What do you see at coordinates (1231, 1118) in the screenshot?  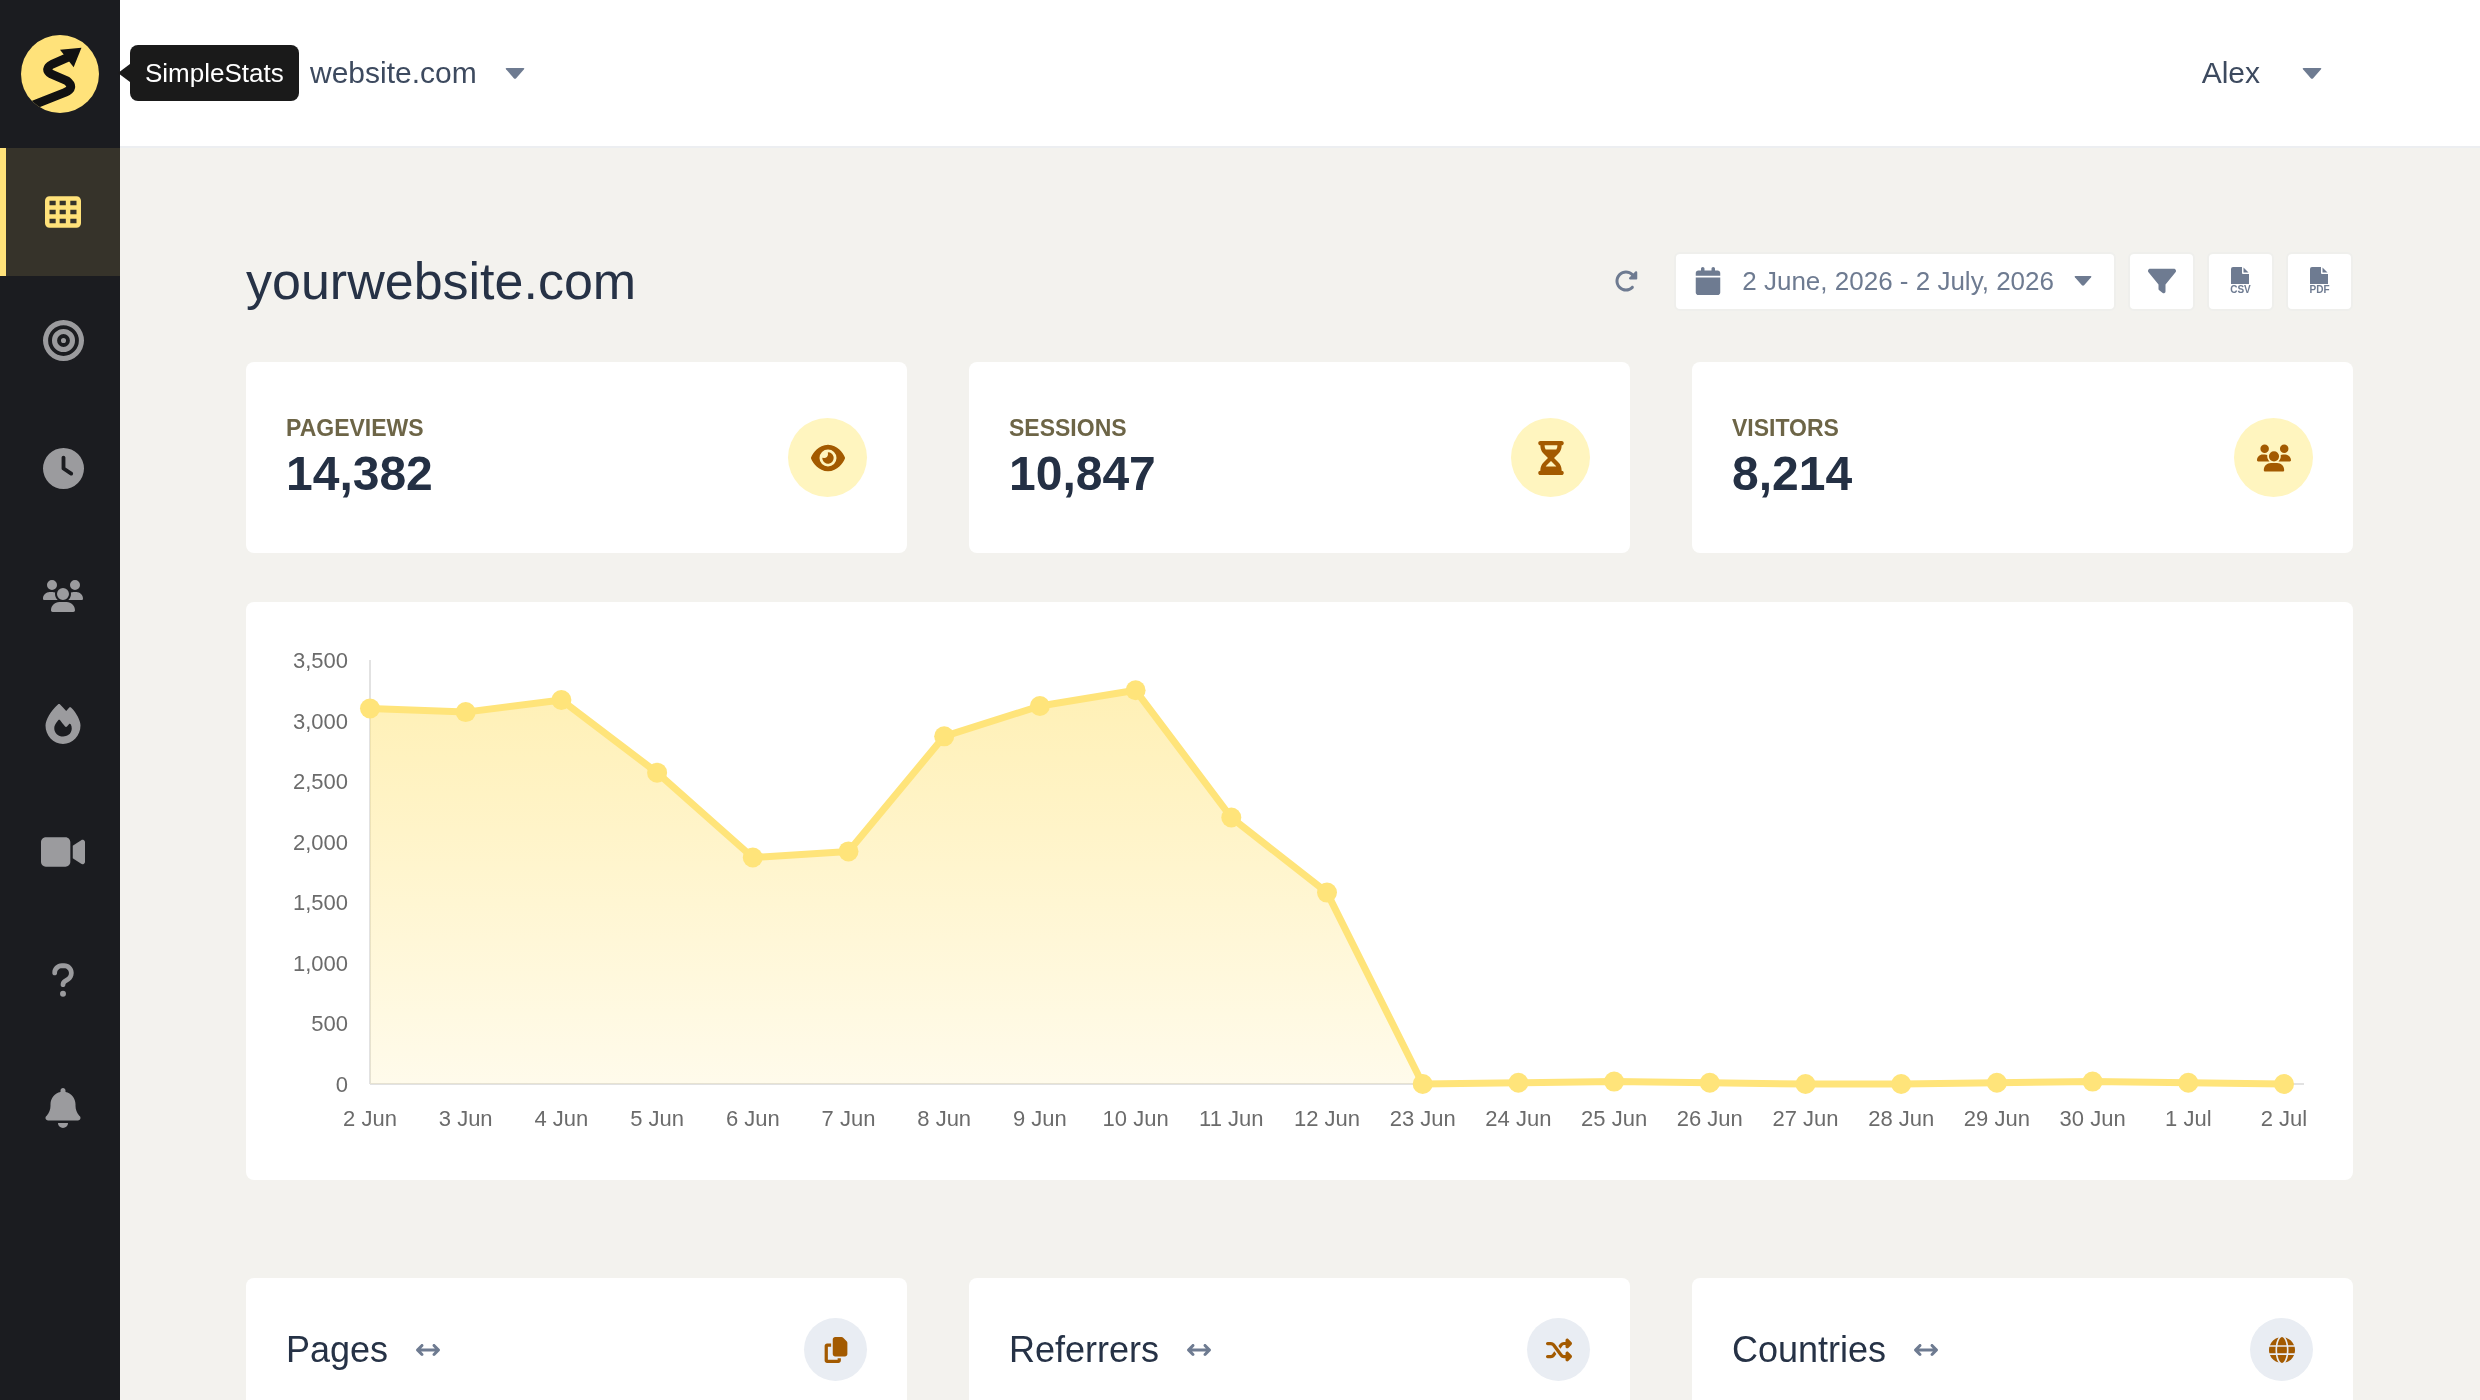 I see `x-axis-label: 11 Jun` at bounding box center [1231, 1118].